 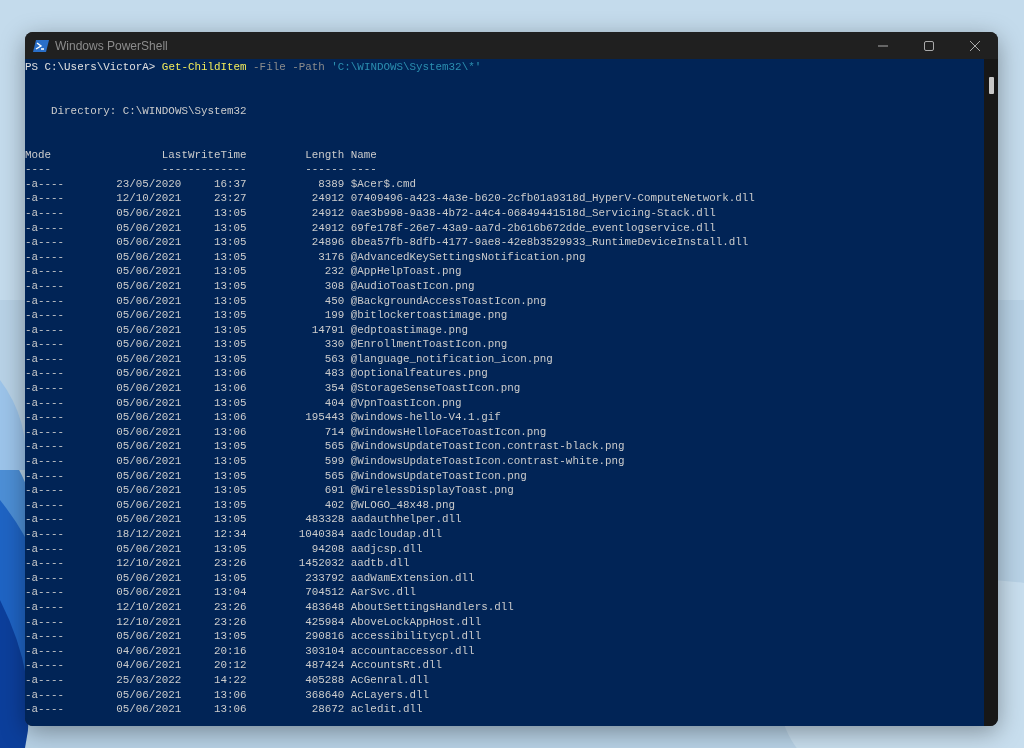 What do you see at coordinates (328, 330) in the screenshot?
I see `length-cell: 14791` at bounding box center [328, 330].